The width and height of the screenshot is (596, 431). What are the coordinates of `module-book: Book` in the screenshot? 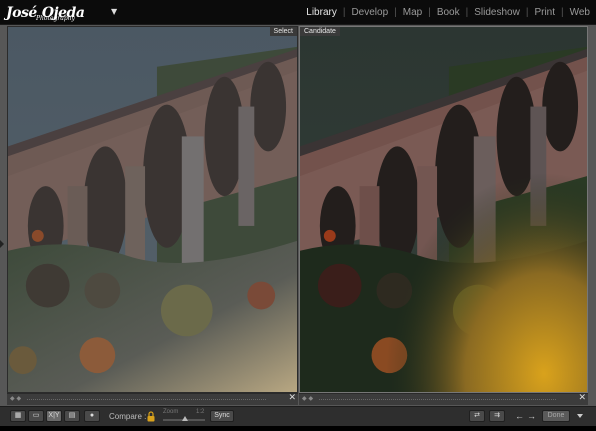 It's located at (448, 12).